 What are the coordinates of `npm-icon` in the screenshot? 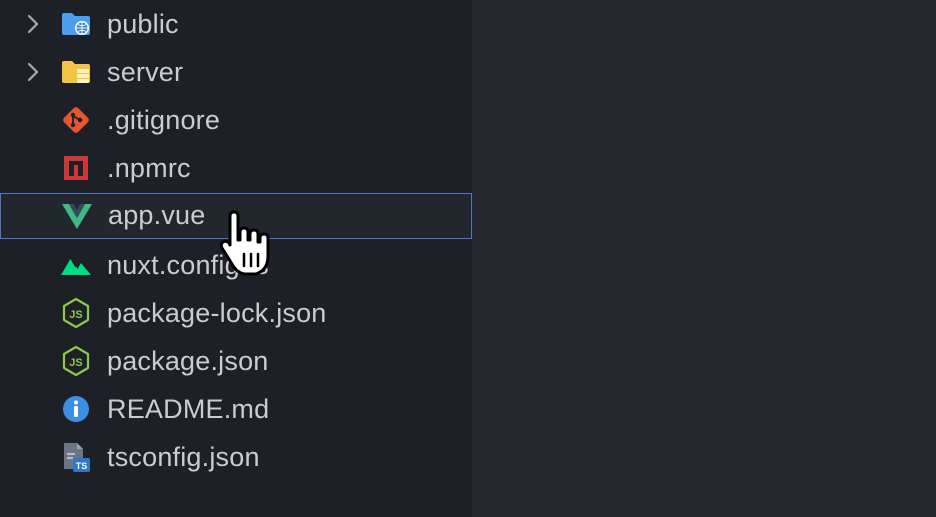 It's located at (76, 168).